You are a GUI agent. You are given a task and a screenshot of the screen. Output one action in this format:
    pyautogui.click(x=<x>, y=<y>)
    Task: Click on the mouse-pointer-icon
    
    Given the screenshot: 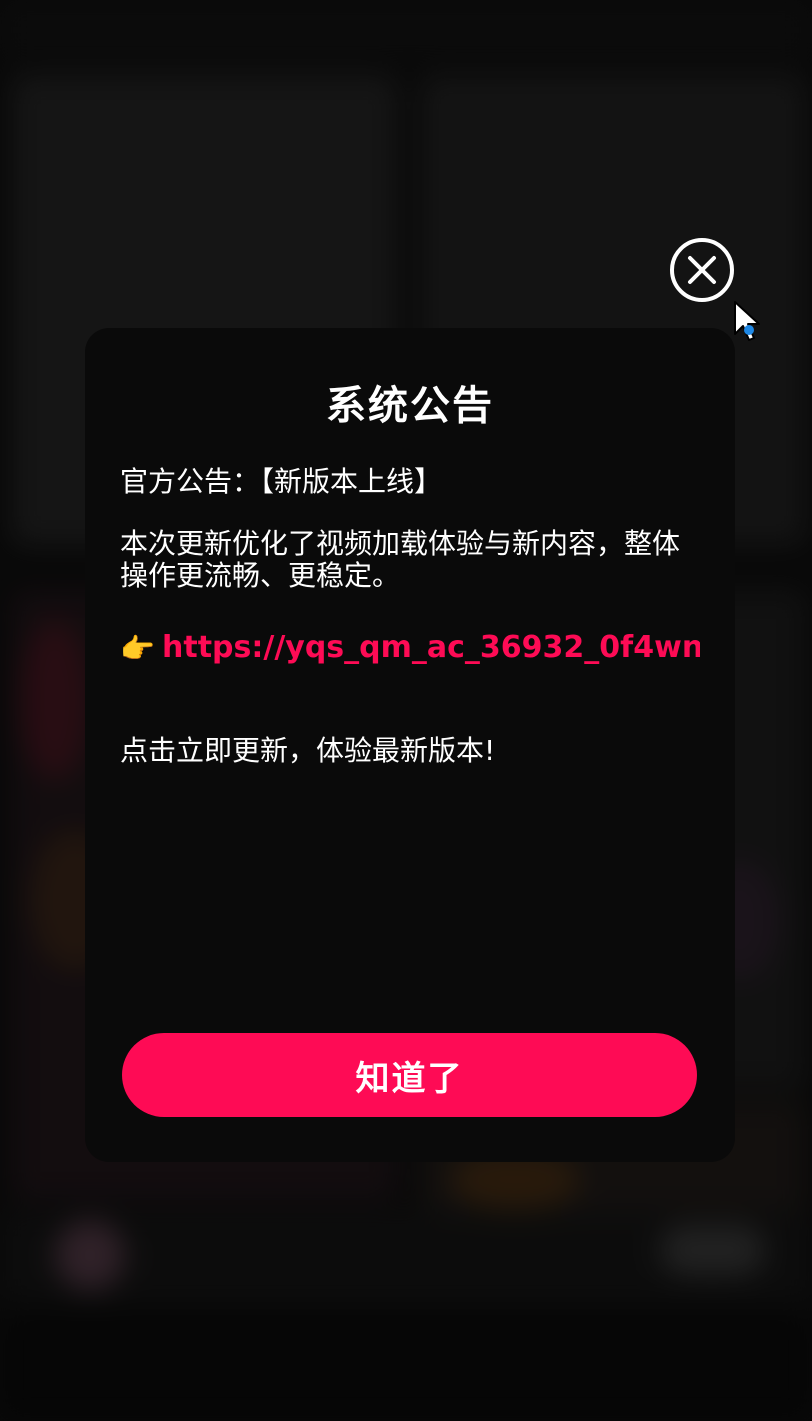 What is the action you would take?
    pyautogui.click(x=747, y=321)
    